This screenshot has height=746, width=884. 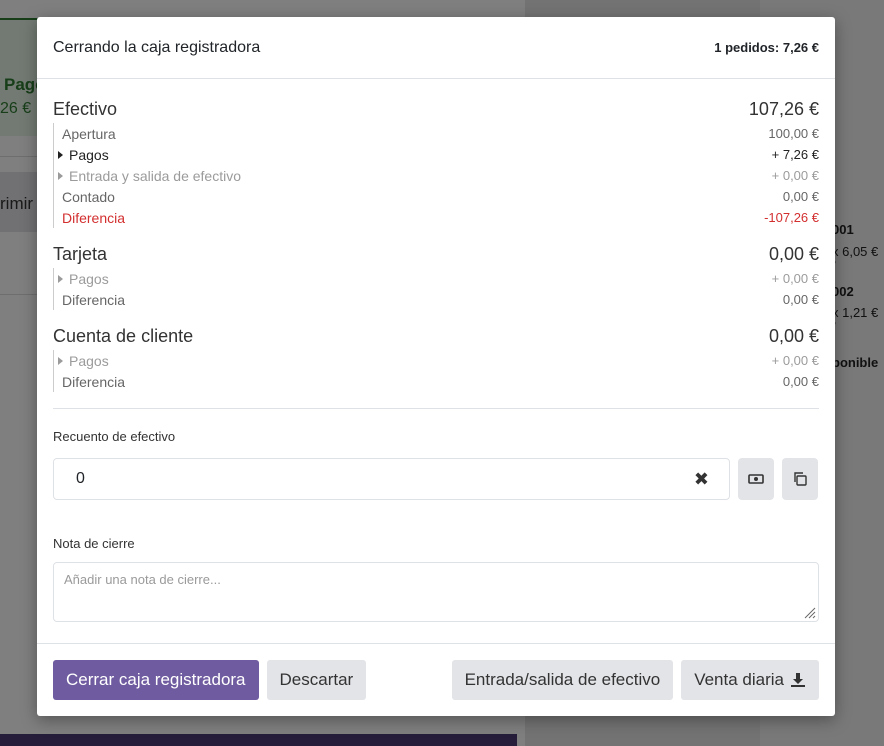 I want to click on detail-row: Contado 0,00 €, so click(x=436, y=196).